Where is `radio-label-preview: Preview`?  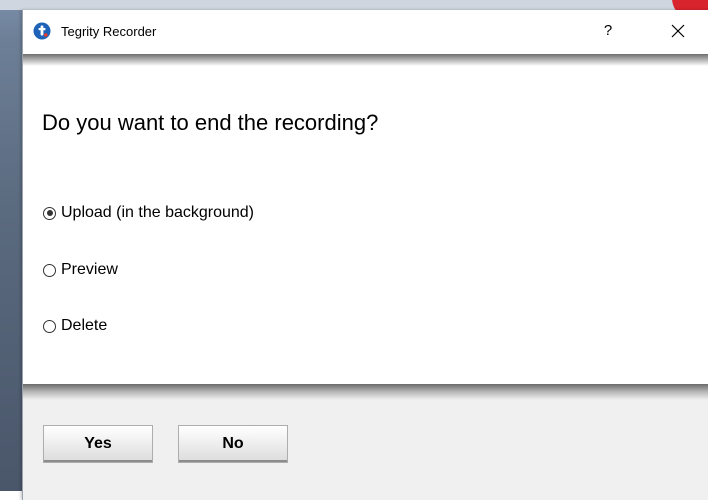 radio-label-preview: Preview is located at coordinates (89, 269).